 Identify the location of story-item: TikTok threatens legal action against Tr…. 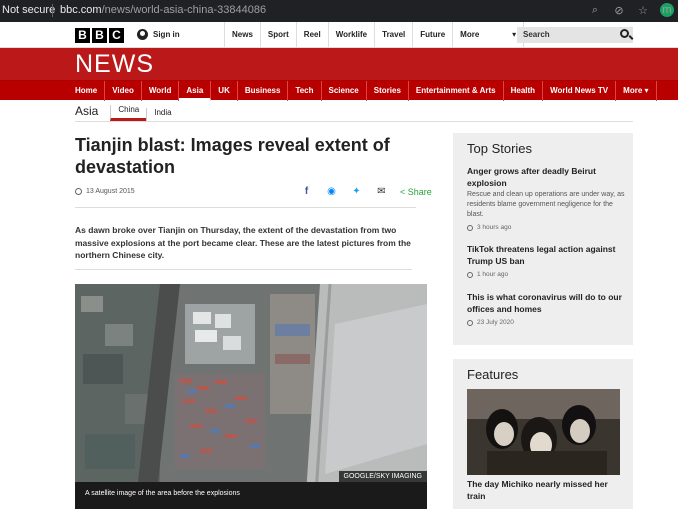
(547, 260).